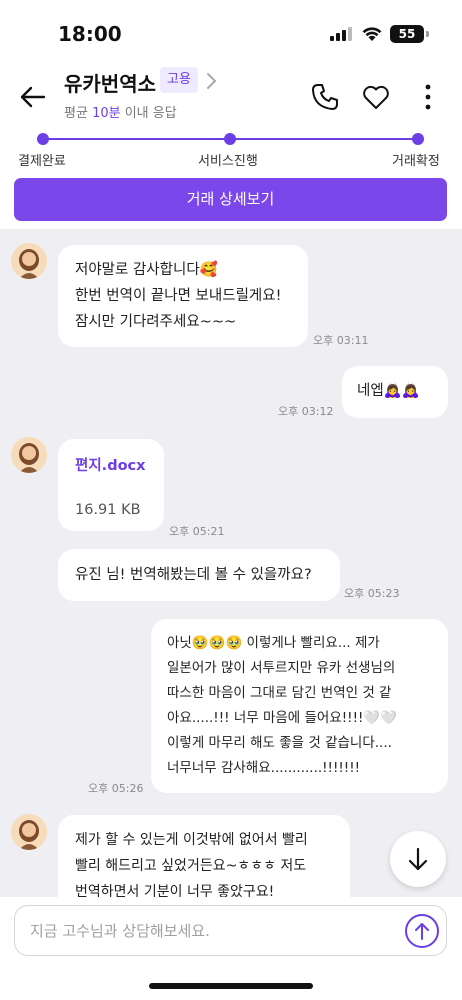 The width and height of the screenshot is (462, 1000). I want to click on message-line: 아요.....!!! 너무 마음에 들어요!!!!🤍🤍, so click(282, 718).